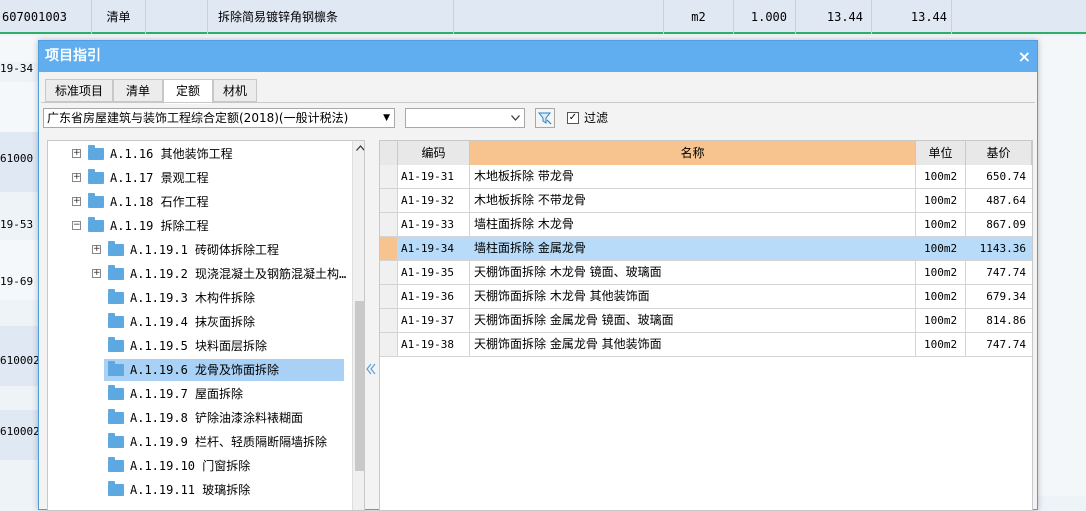 This screenshot has height=511, width=1086. I want to click on cell-name: 天棚饰面拆除 金属龙骨 镜面、玻璃面, so click(693, 320).